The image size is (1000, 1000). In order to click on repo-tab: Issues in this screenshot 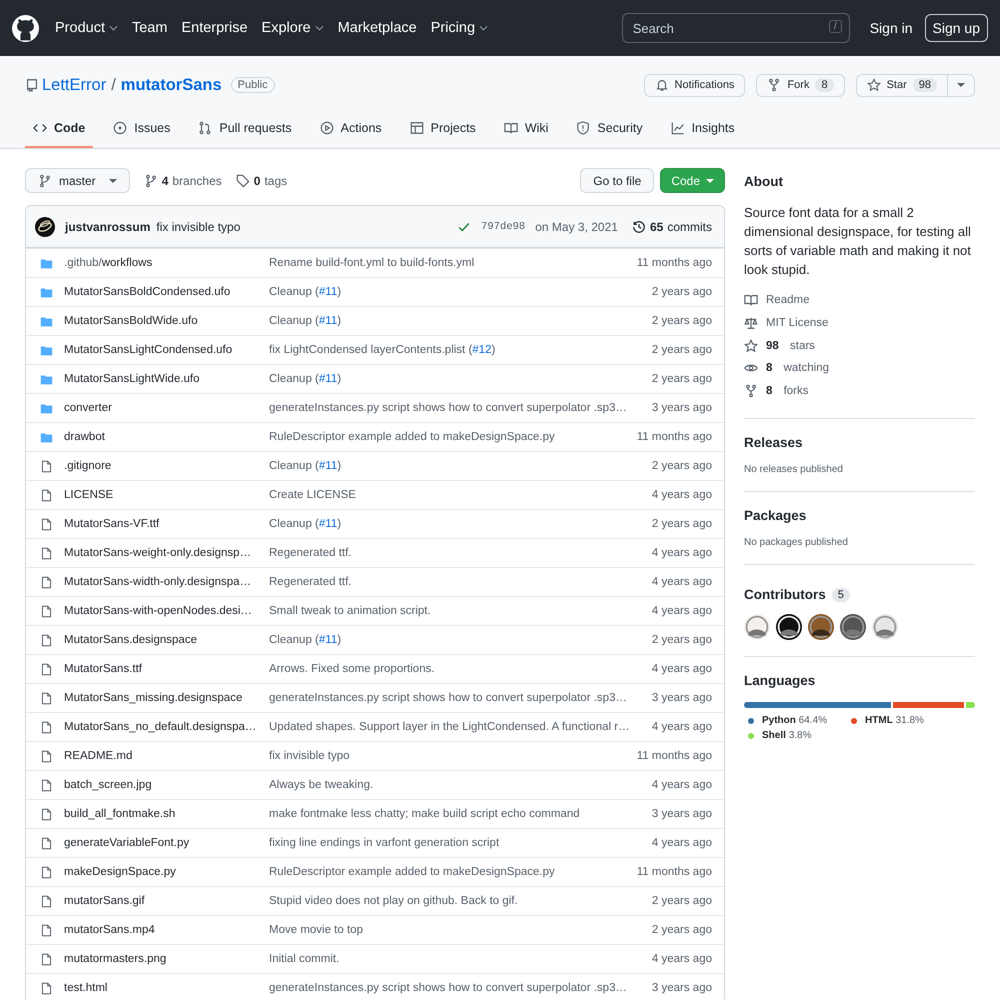, I will do `click(141, 129)`.